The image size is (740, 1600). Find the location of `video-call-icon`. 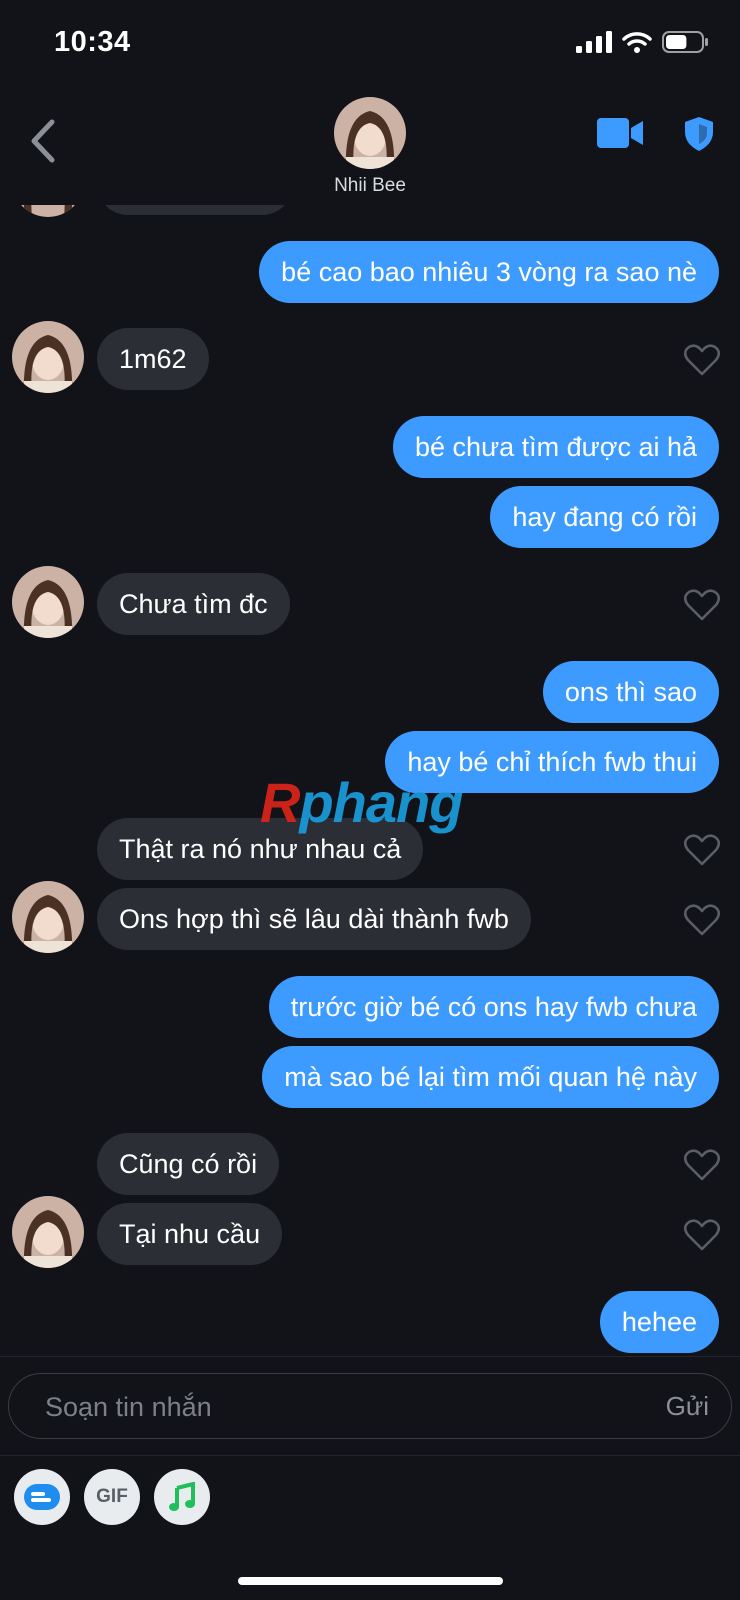

video-call-icon is located at coordinates (621, 133).